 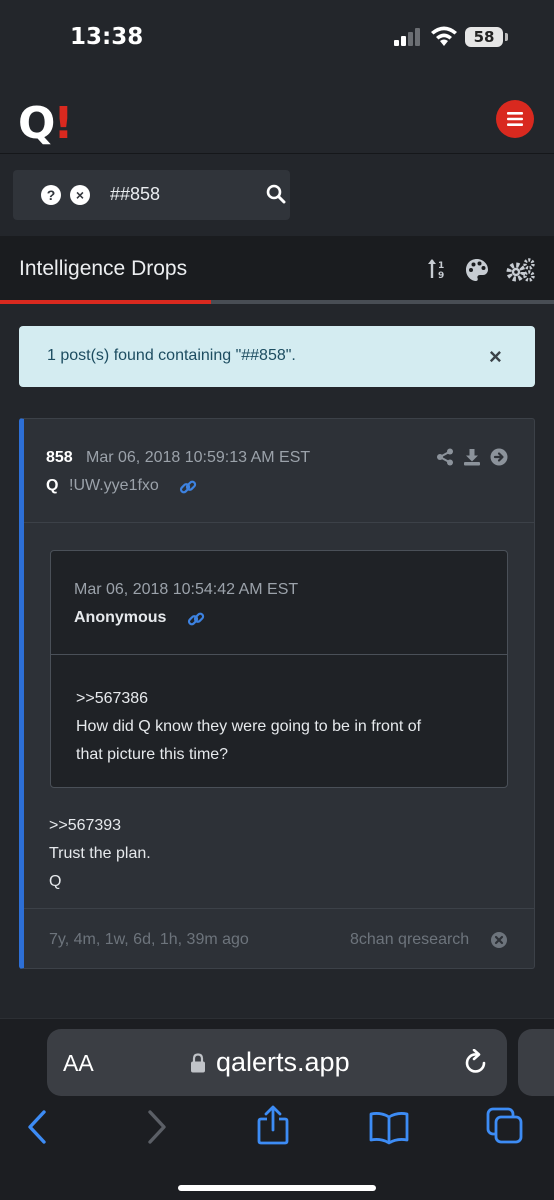 What do you see at coordinates (78, 1063) in the screenshot?
I see `text-size-button: AA` at bounding box center [78, 1063].